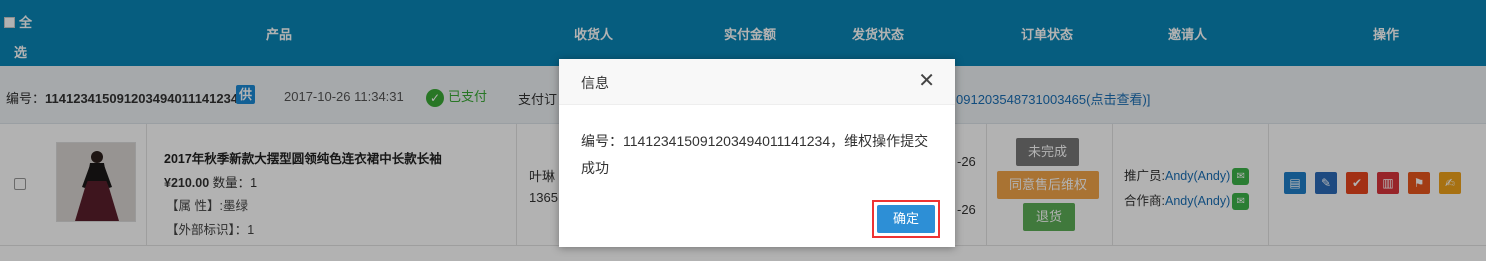 The height and width of the screenshot is (261, 1486). What do you see at coordinates (926, 81) in the screenshot?
I see `close-icon: ✕` at bounding box center [926, 81].